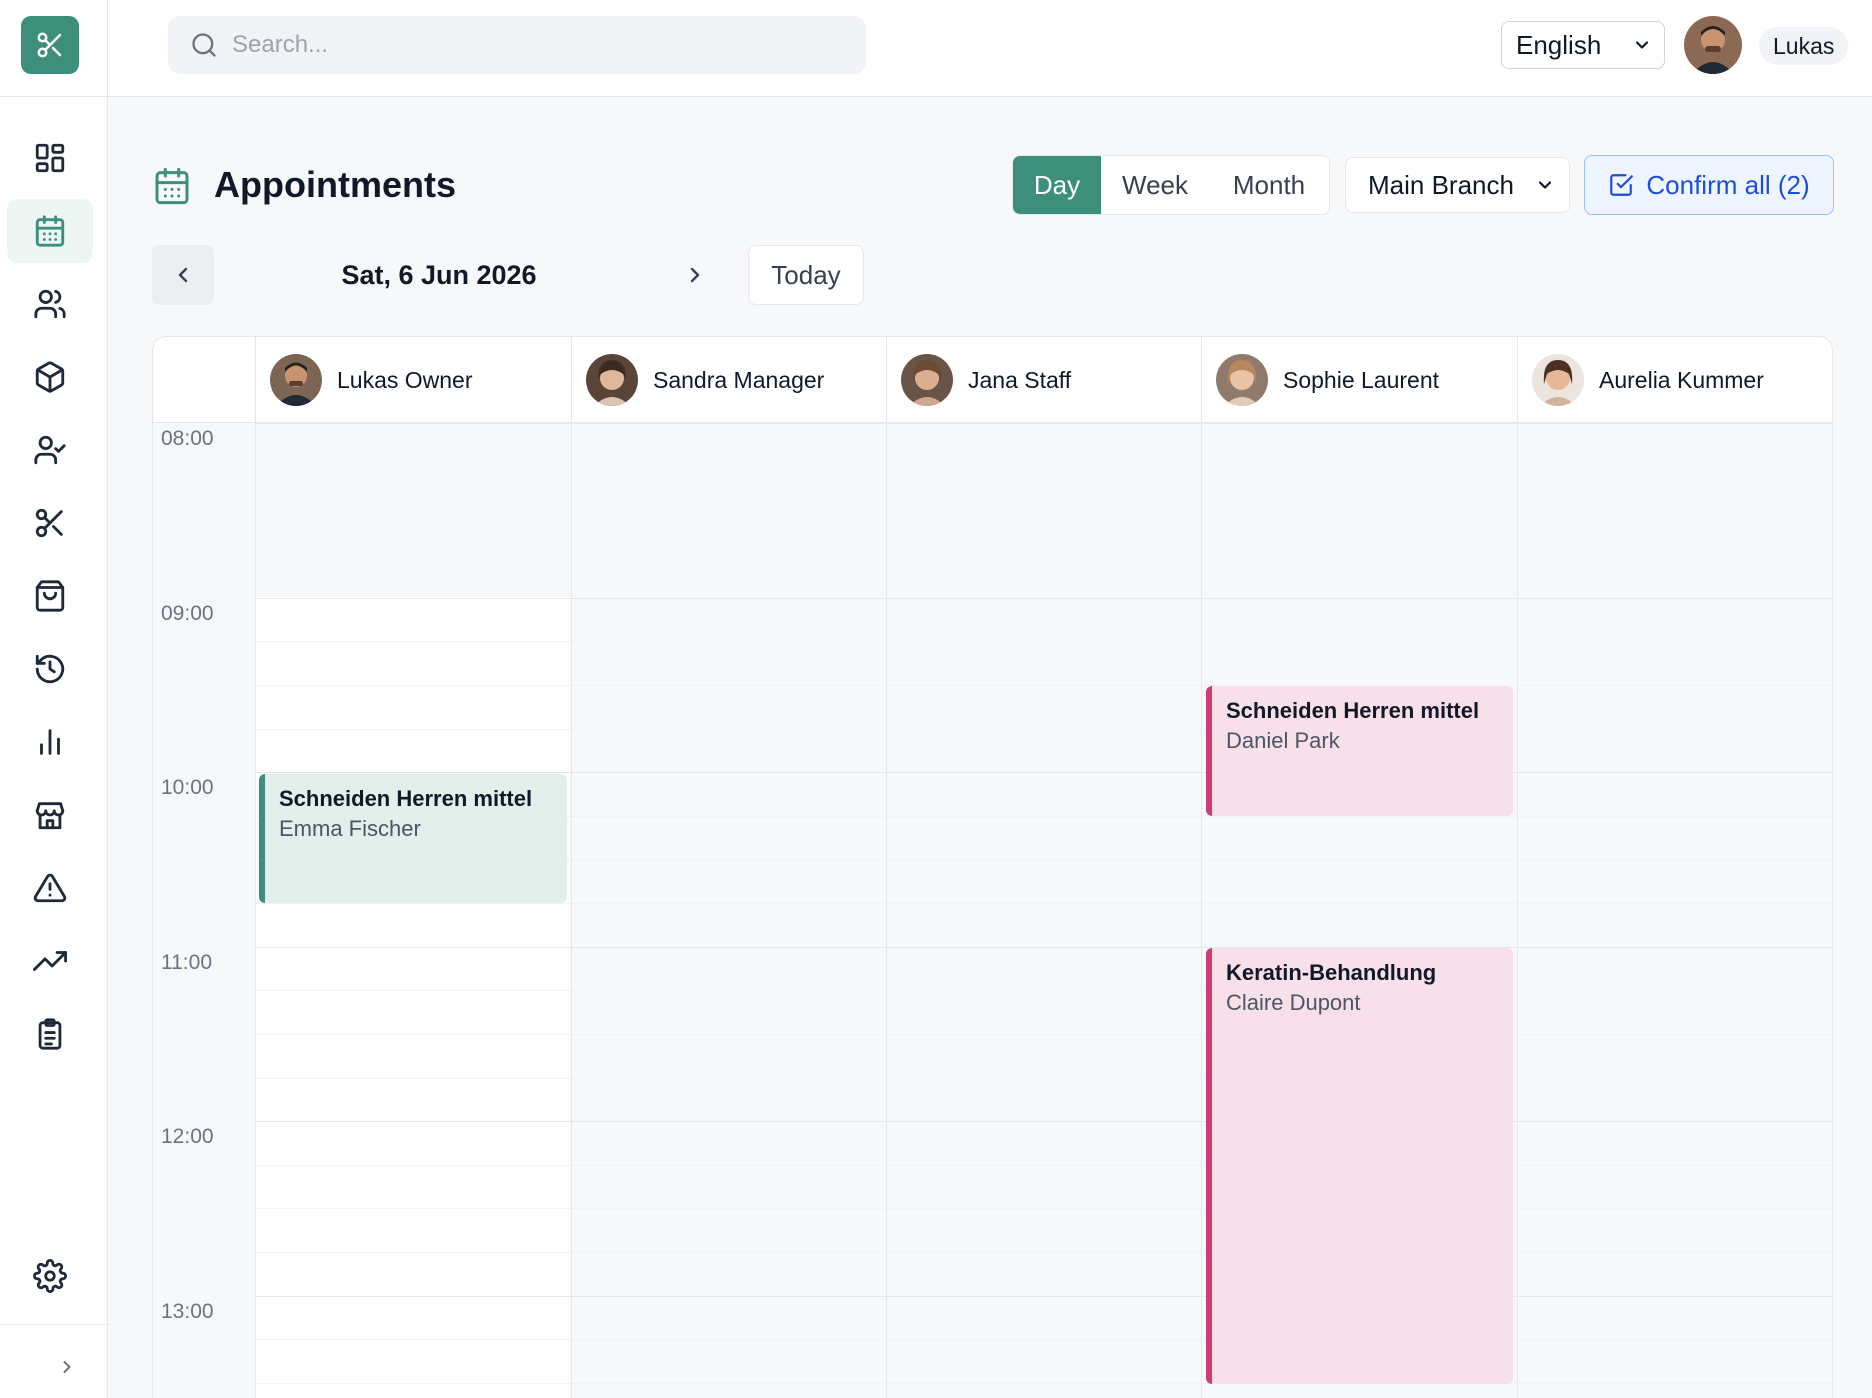 The image size is (1872, 1398). I want to click on appointment-card: Schneiden Herren mittel Emma Fischer, so click(413, 838).